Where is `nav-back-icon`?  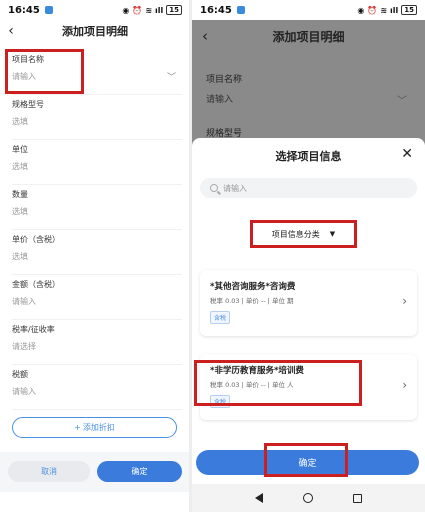 nav-back-icon is located at coordinates (259, 498).